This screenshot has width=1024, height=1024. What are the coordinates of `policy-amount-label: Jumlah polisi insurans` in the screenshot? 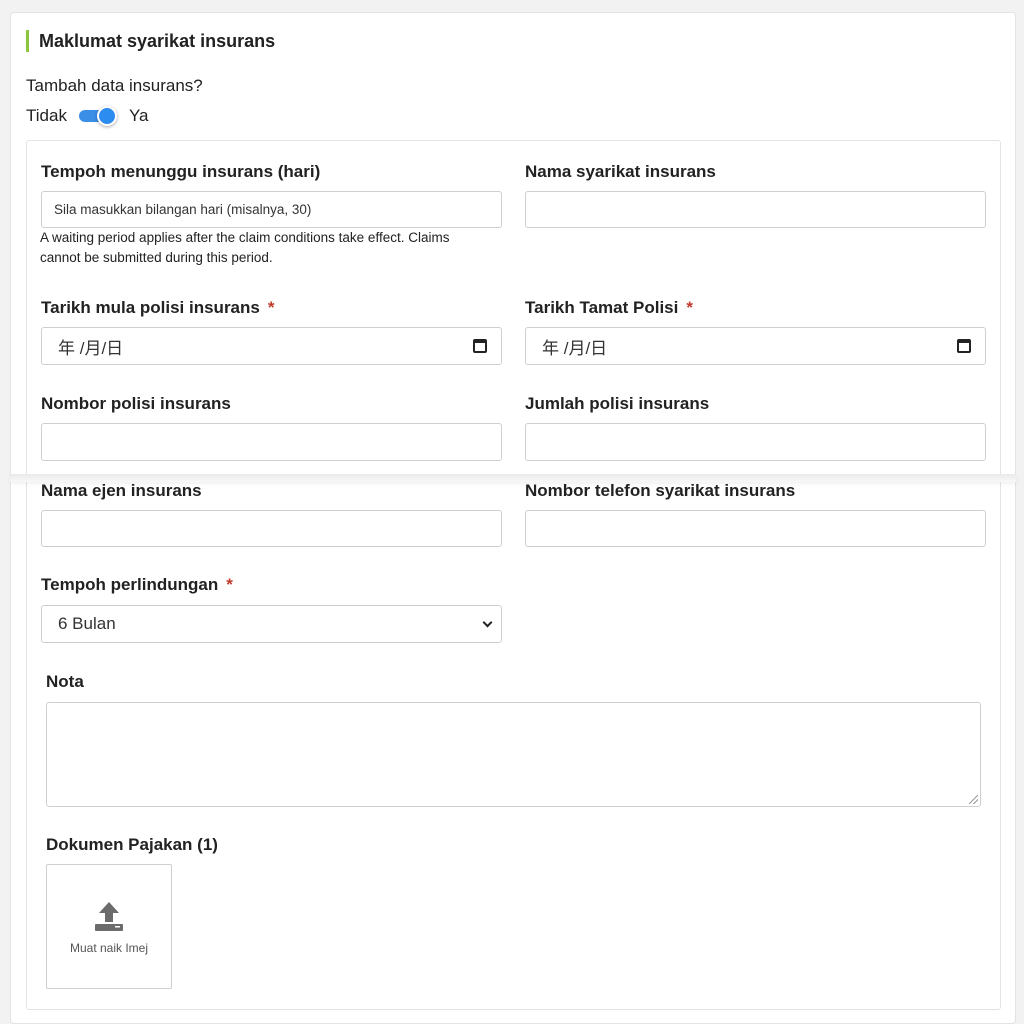 It's located at (617, 403).